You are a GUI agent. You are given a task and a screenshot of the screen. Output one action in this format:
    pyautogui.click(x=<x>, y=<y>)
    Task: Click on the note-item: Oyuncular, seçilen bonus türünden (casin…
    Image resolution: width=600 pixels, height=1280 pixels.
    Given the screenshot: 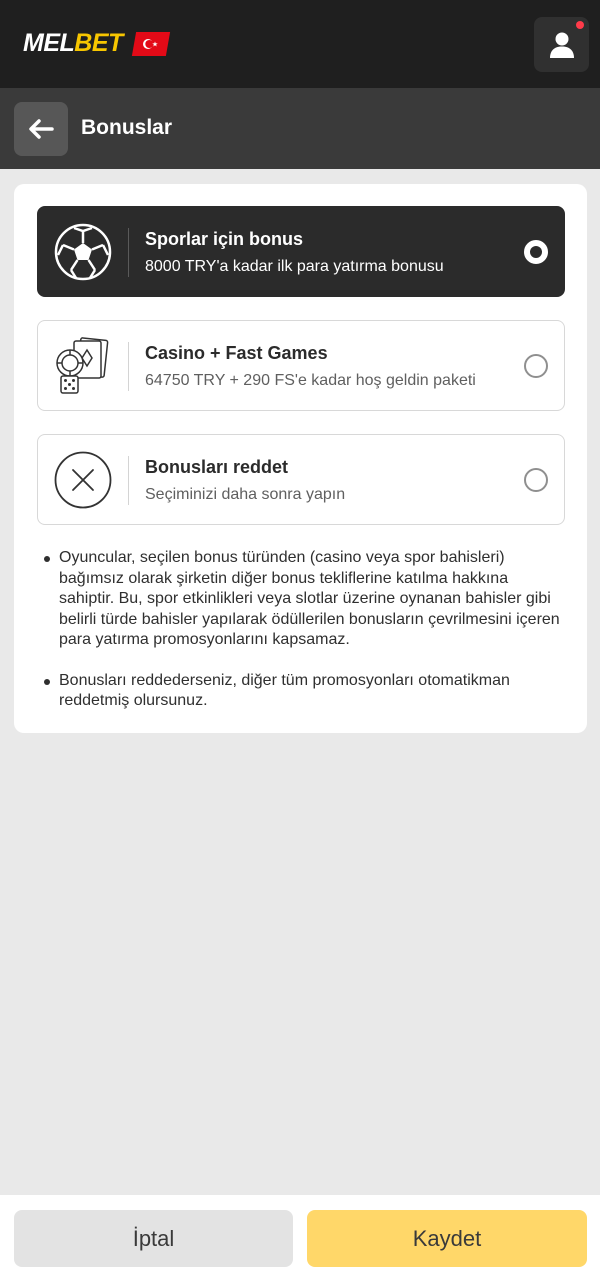 What is the action you would take?
    pyautogui.click(x=304, y=599)
    